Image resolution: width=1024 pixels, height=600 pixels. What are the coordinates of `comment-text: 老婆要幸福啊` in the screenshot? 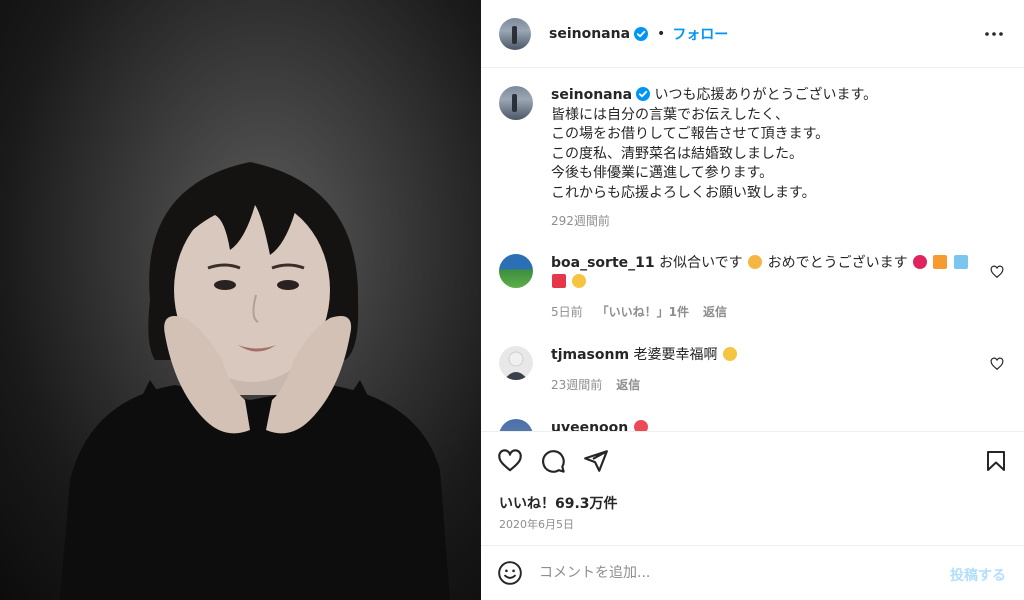 It's located at (675, 355).